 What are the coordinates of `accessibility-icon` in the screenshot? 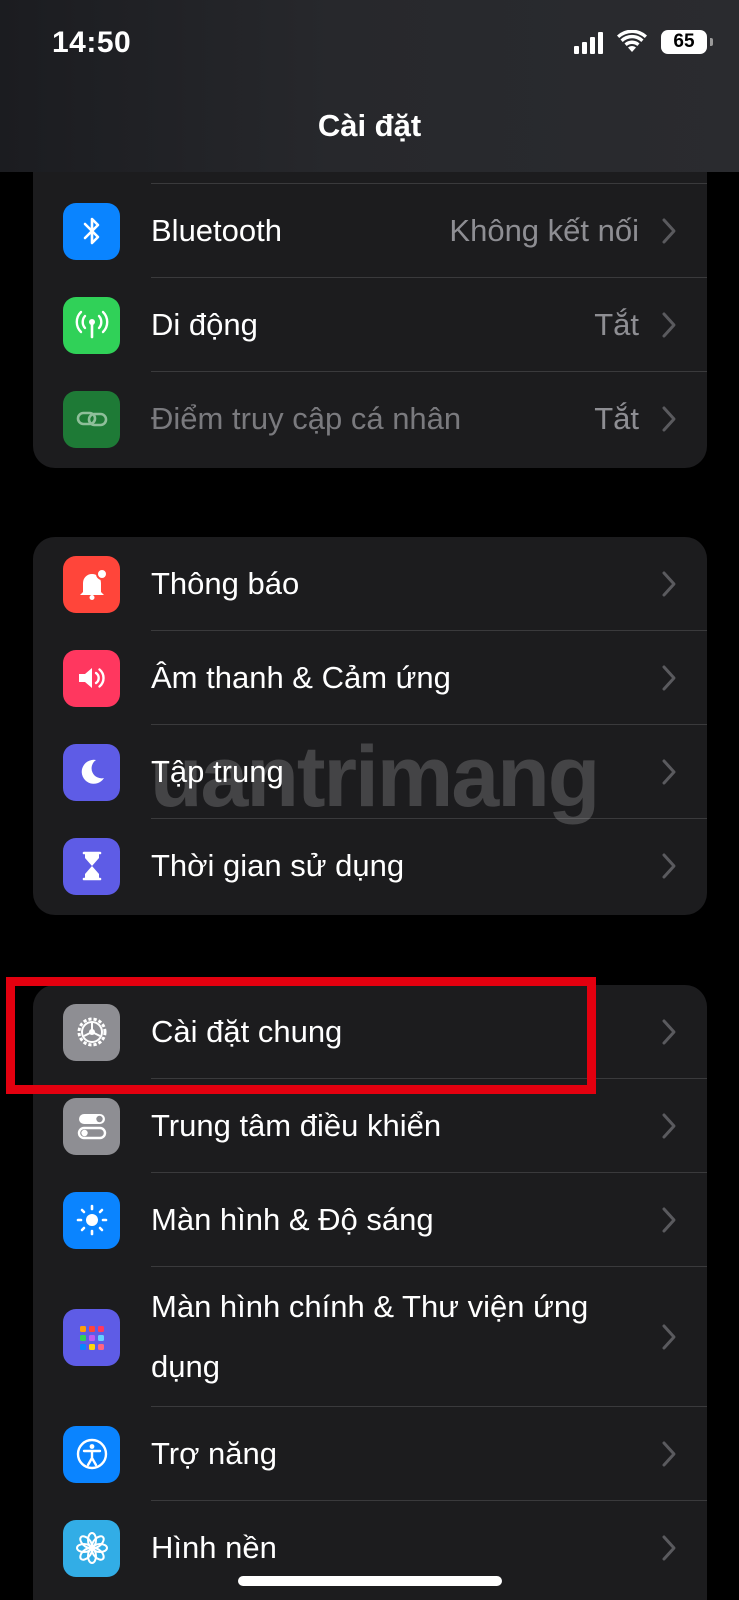 It's located at (91, 1454).